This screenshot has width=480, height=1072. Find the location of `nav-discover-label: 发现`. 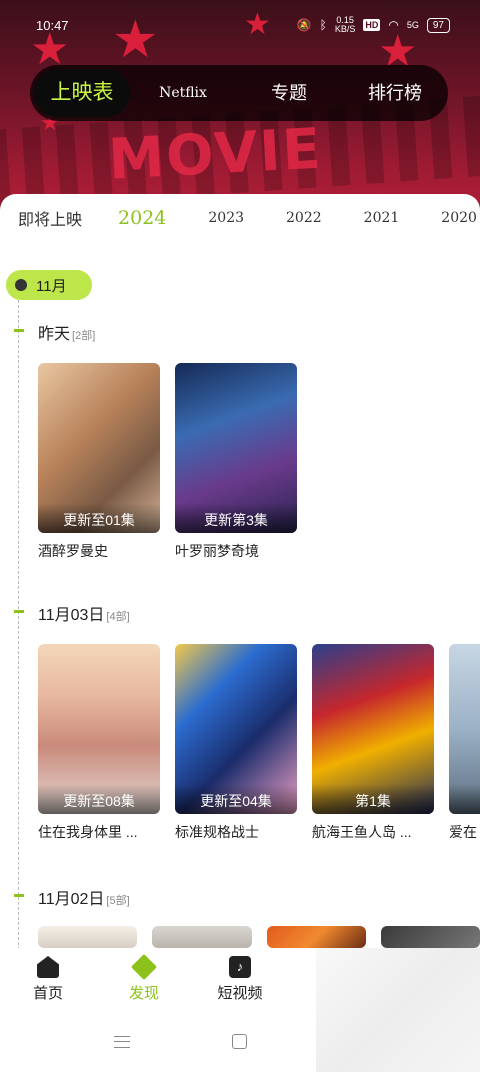

nav-discover-label: 发现 is located at coordinates (143, 993).